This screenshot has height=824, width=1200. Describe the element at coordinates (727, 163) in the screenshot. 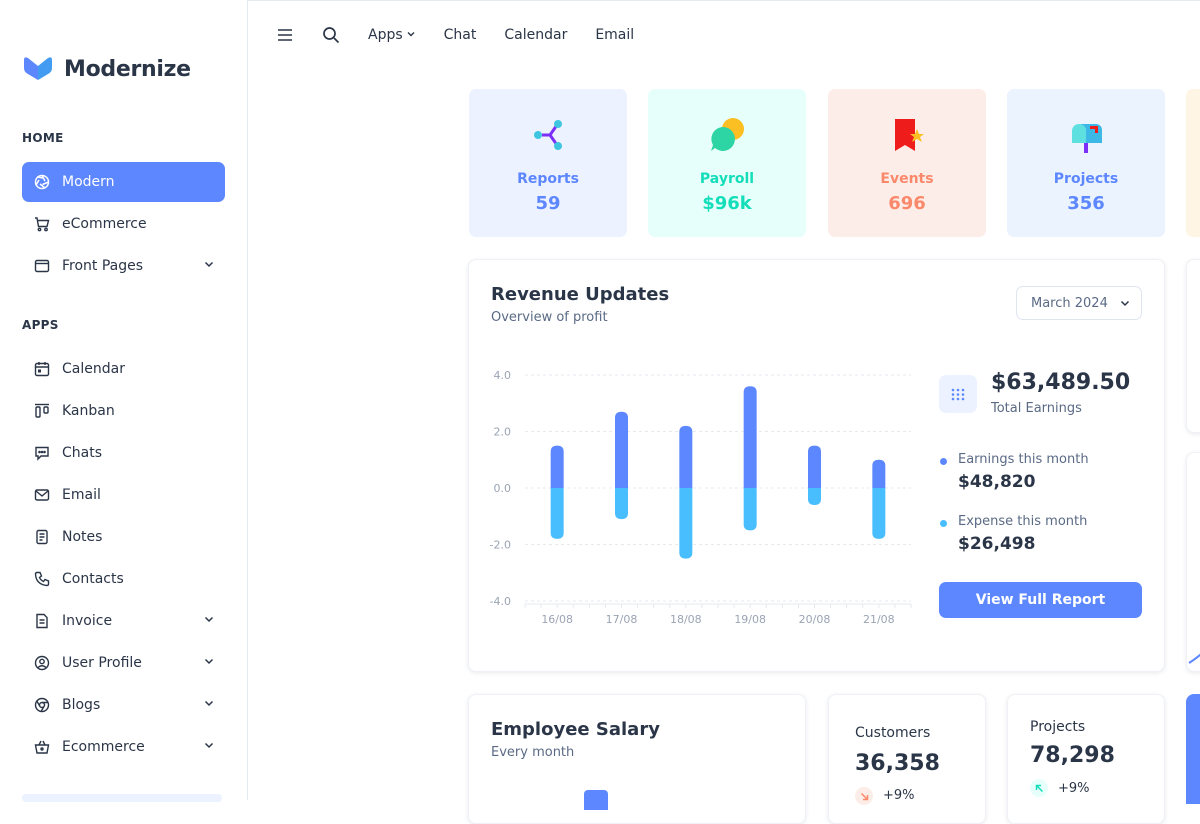

I see `stat-card-payroll: Payroll $96k` at that location.